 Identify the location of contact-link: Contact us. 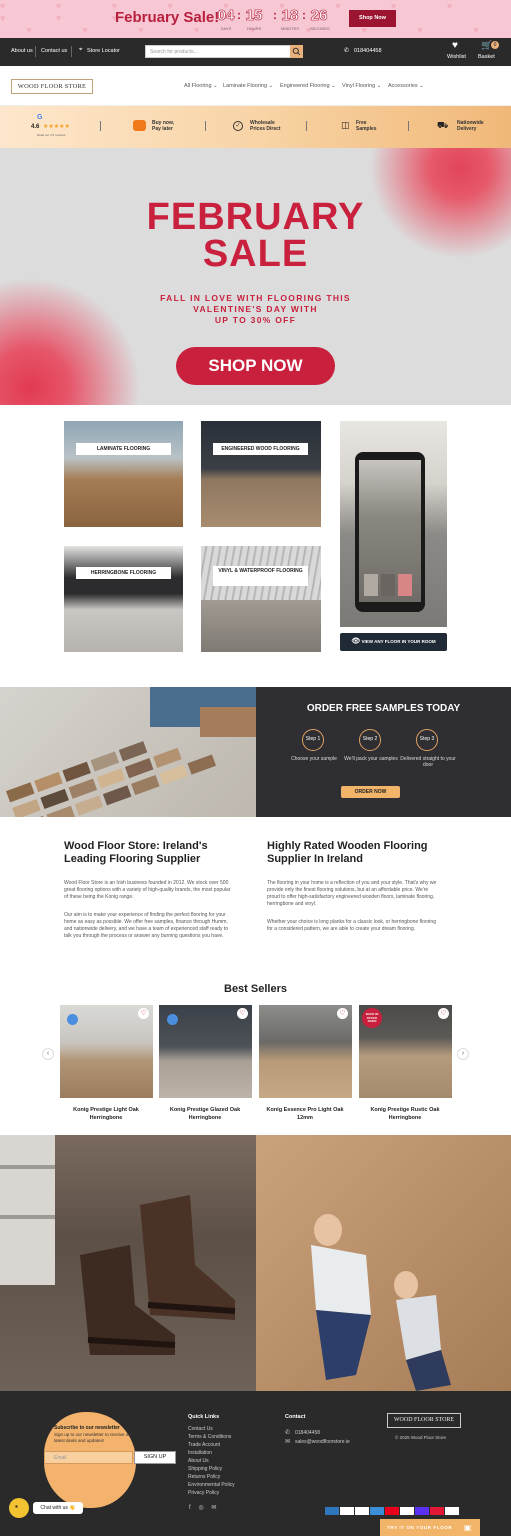
(54, 51).